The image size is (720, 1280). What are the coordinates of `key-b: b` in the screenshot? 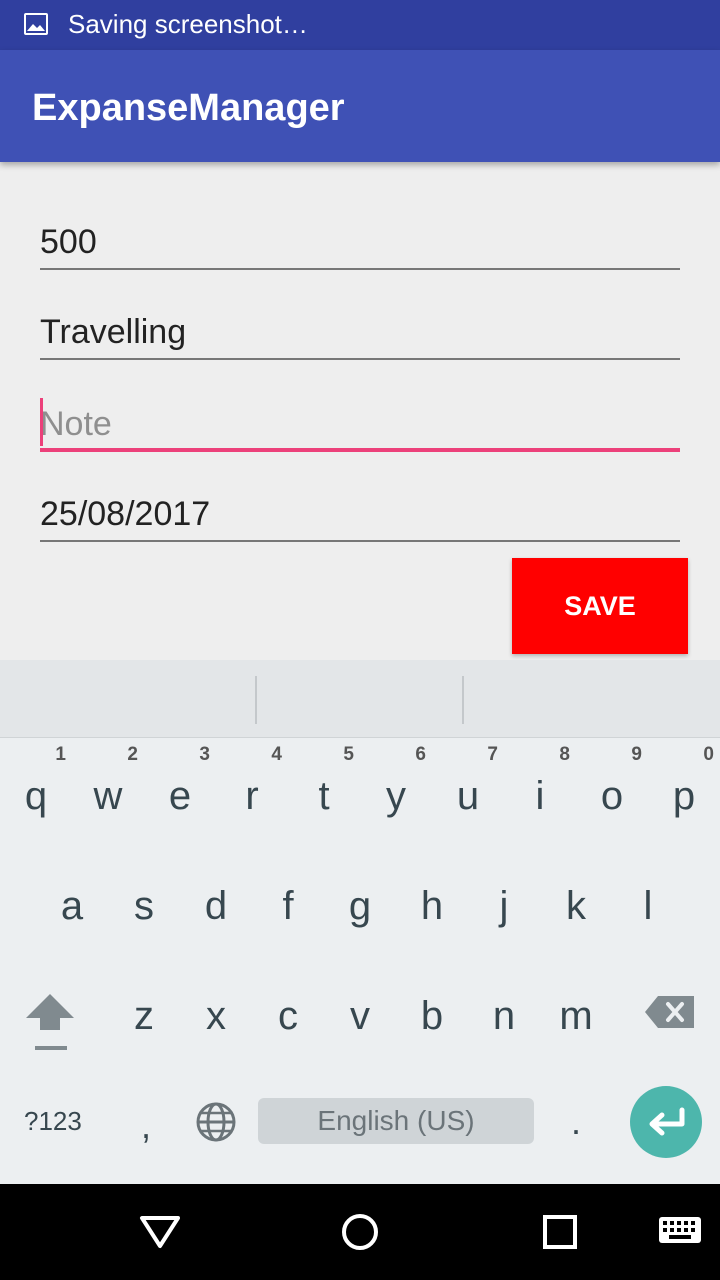 It's located at (432, 1016).